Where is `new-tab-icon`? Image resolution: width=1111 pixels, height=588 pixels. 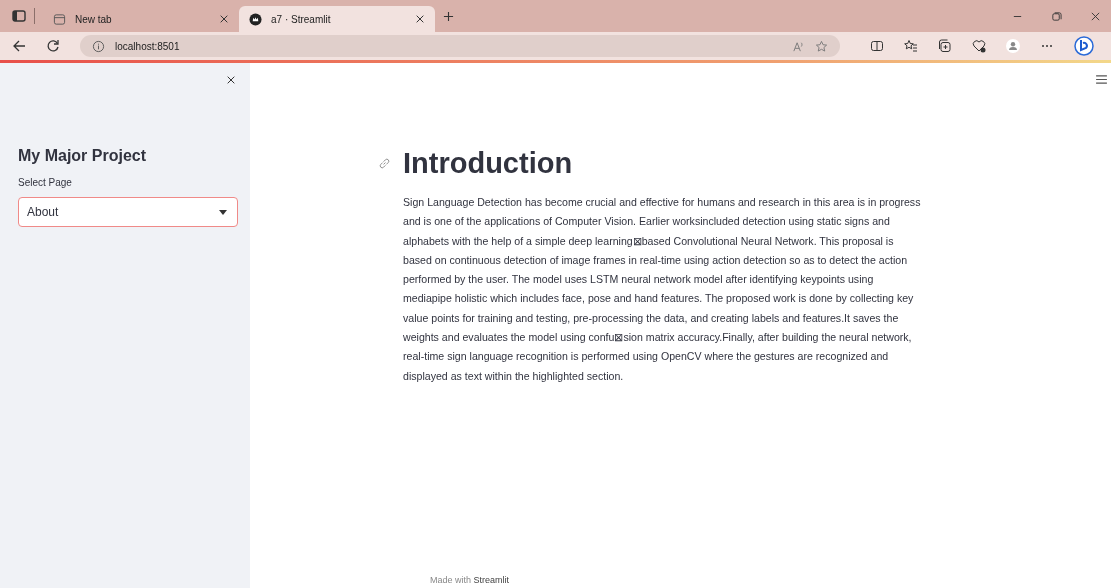
new-tab-icon is located at coordinates (448, 16).